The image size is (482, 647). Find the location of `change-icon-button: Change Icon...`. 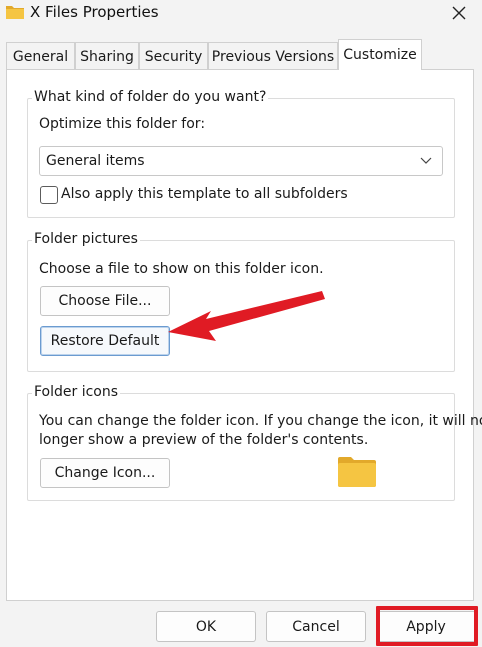

change-icon-button: Change Icon... is located at coordinates (105, 473).